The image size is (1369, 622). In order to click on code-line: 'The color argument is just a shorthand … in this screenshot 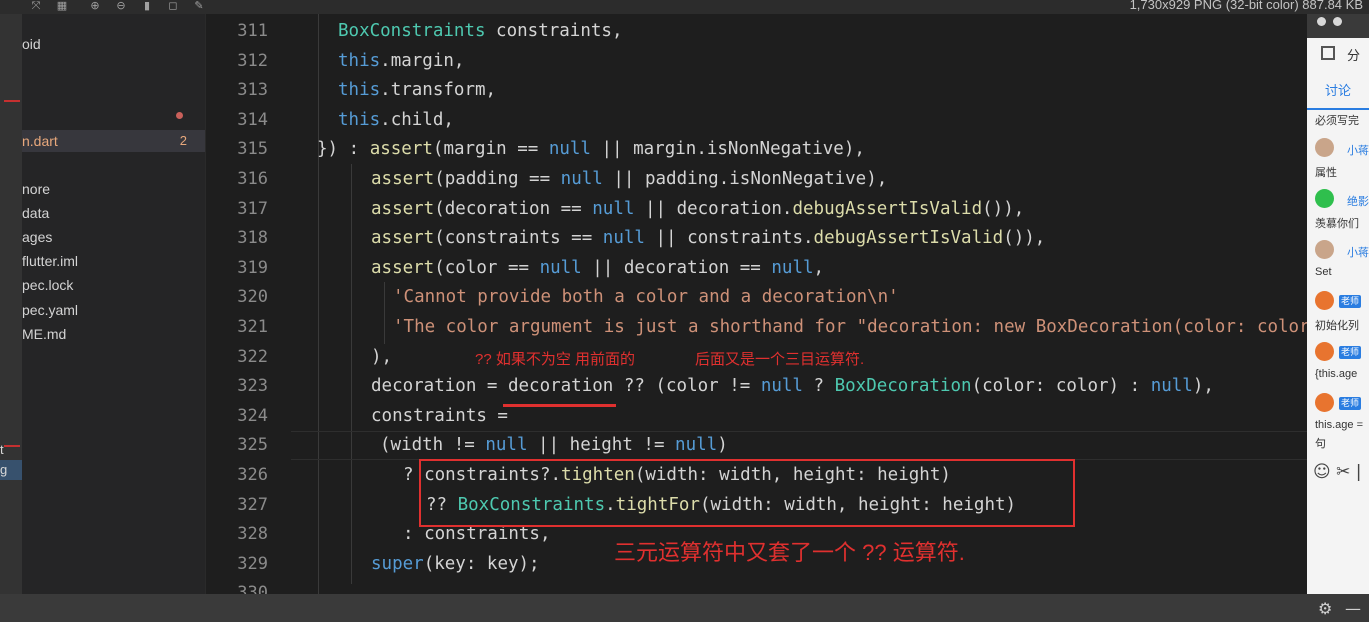, I will do `click(850, 327)`.